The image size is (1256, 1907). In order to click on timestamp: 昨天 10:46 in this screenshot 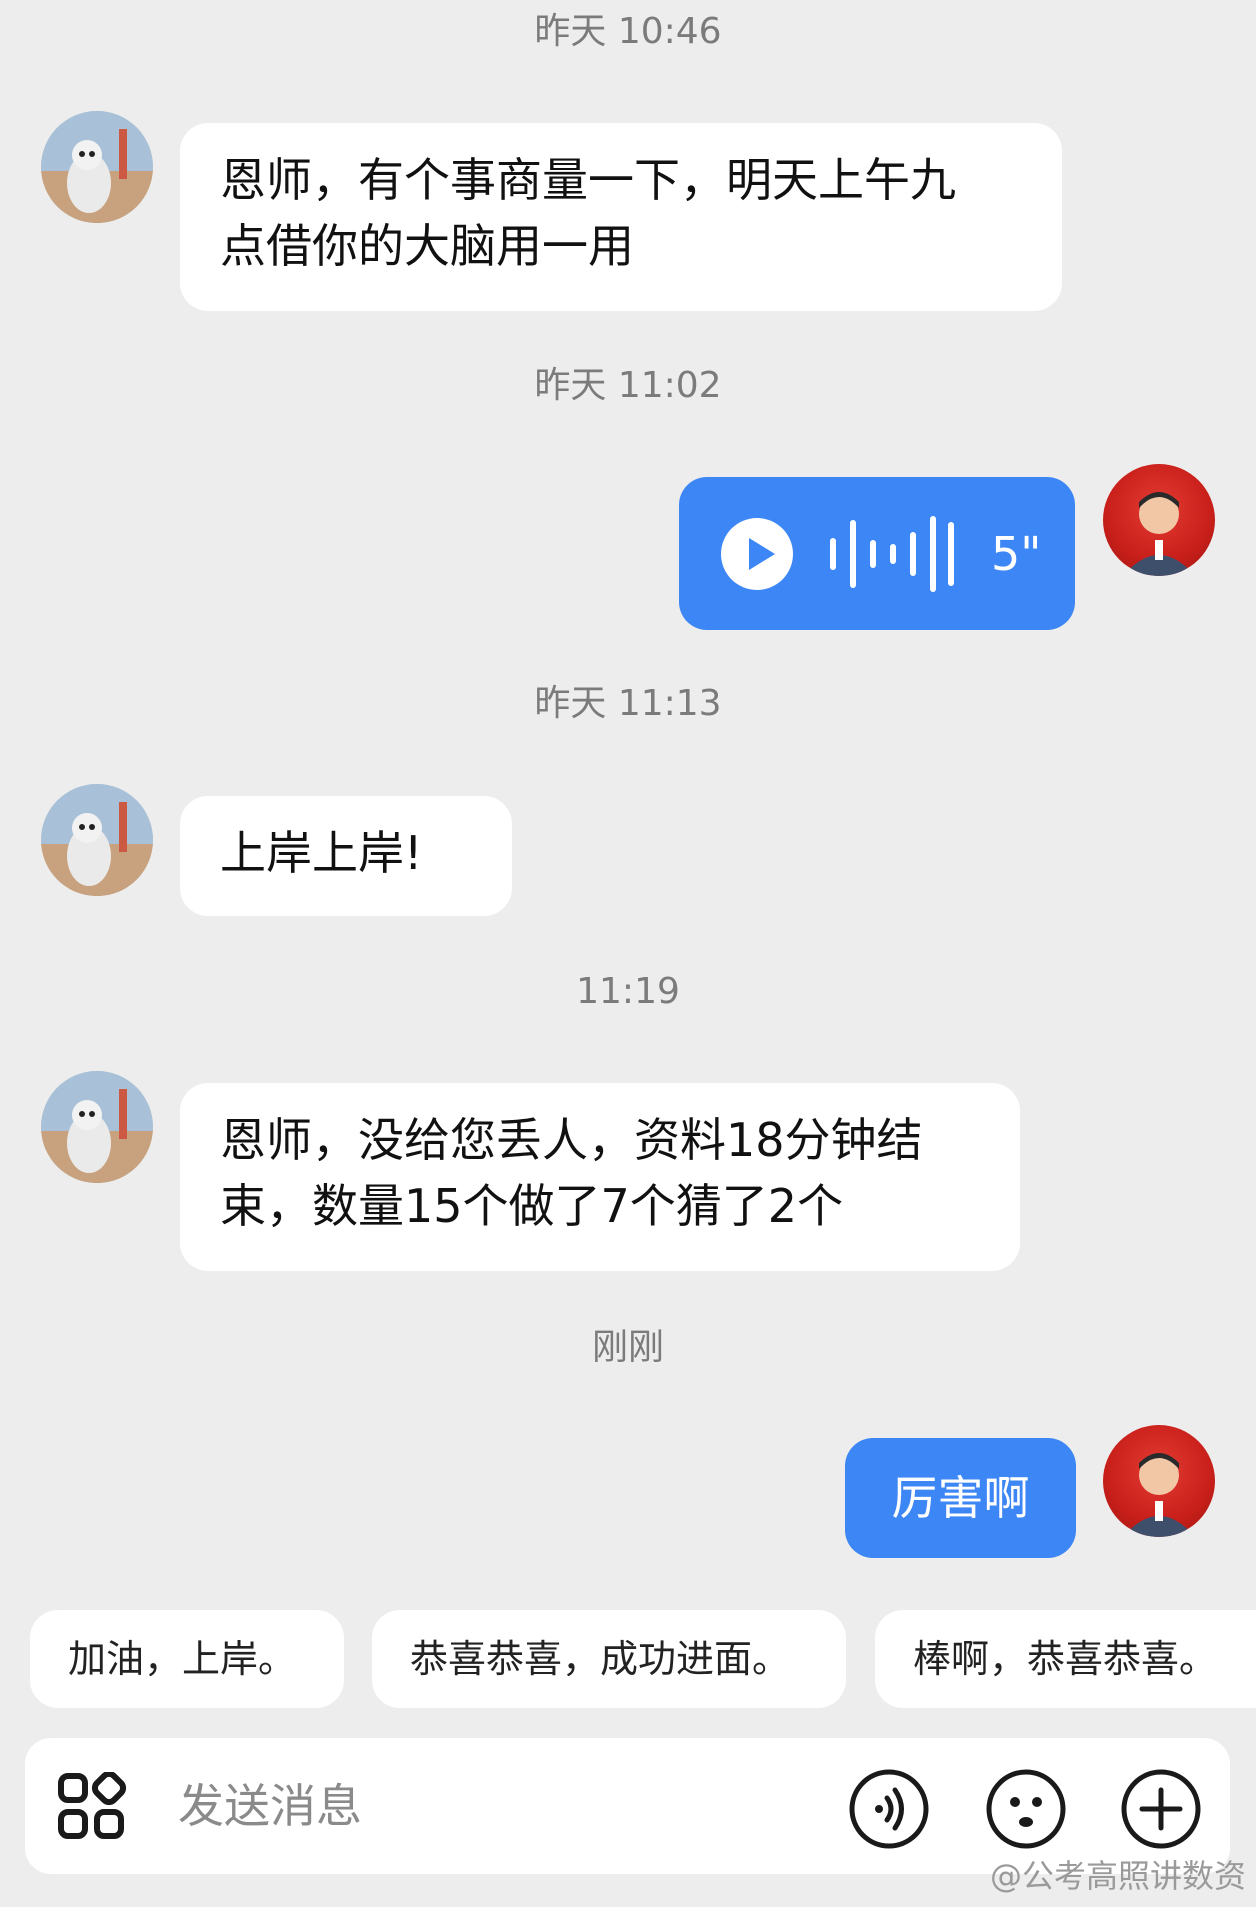, I will do `click(628, 31)`.